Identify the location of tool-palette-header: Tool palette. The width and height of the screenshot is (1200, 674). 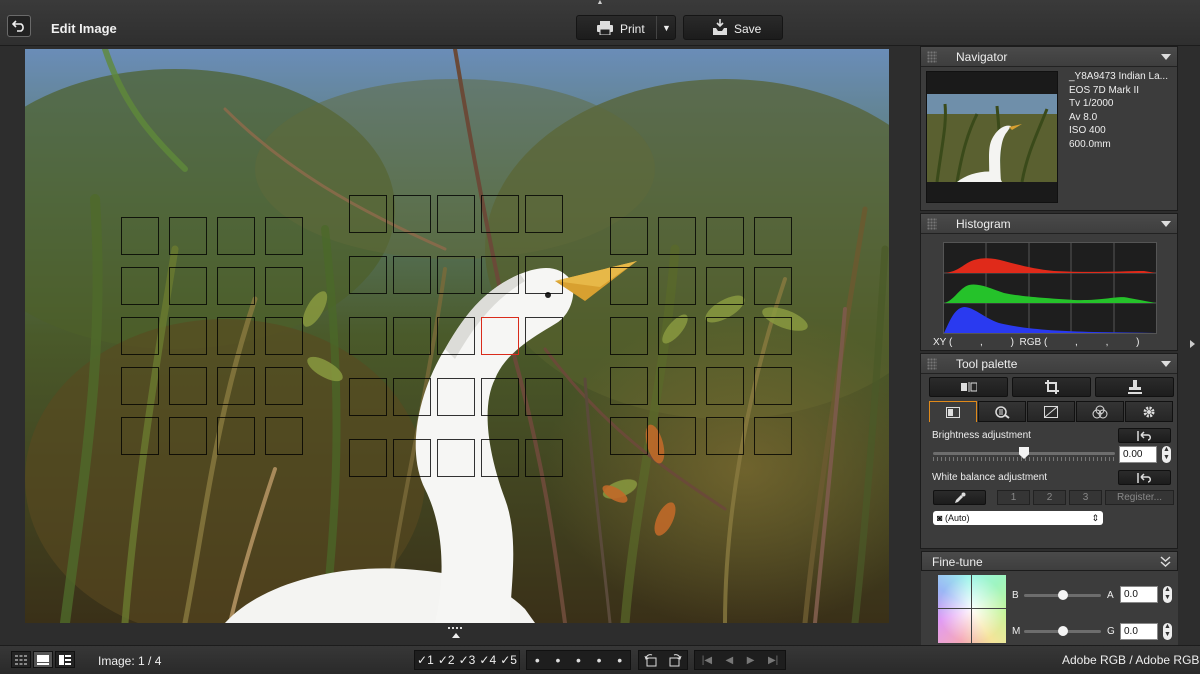
(1049, 364).